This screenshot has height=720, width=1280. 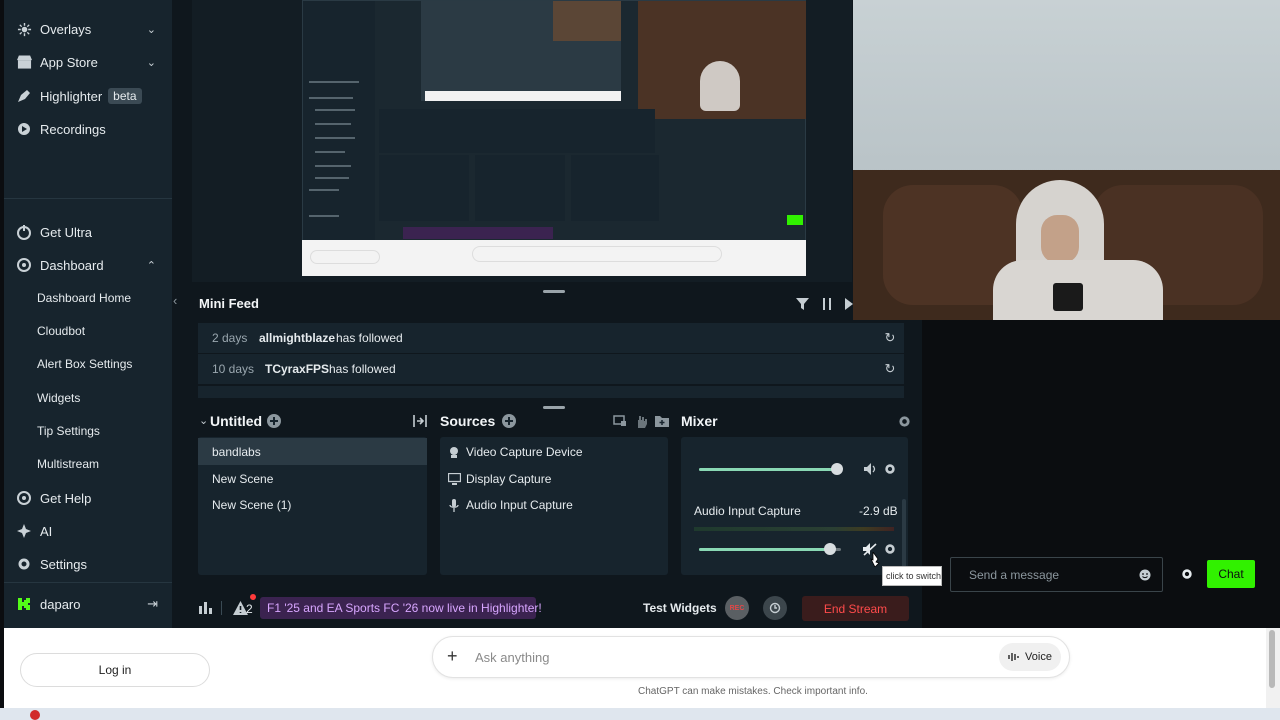 I want to click on chat-placeholder: Send a message, so click(x=1014, y=575).